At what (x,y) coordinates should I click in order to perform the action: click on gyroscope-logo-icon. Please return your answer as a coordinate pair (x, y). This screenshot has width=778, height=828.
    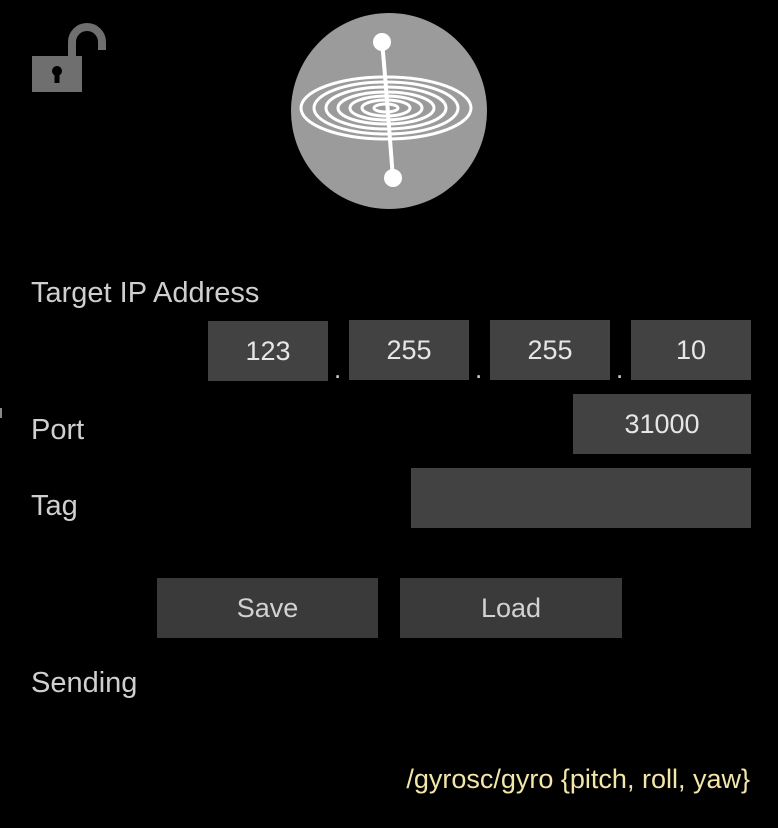
    Looking at the image, I should click on (389, 111).